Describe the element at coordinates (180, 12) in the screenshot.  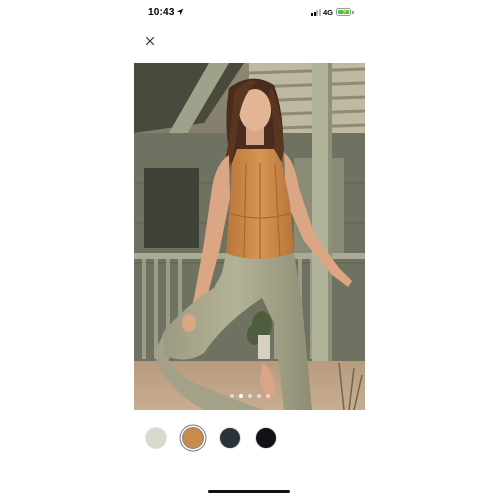
I see `location-arrow-icon` at that location.